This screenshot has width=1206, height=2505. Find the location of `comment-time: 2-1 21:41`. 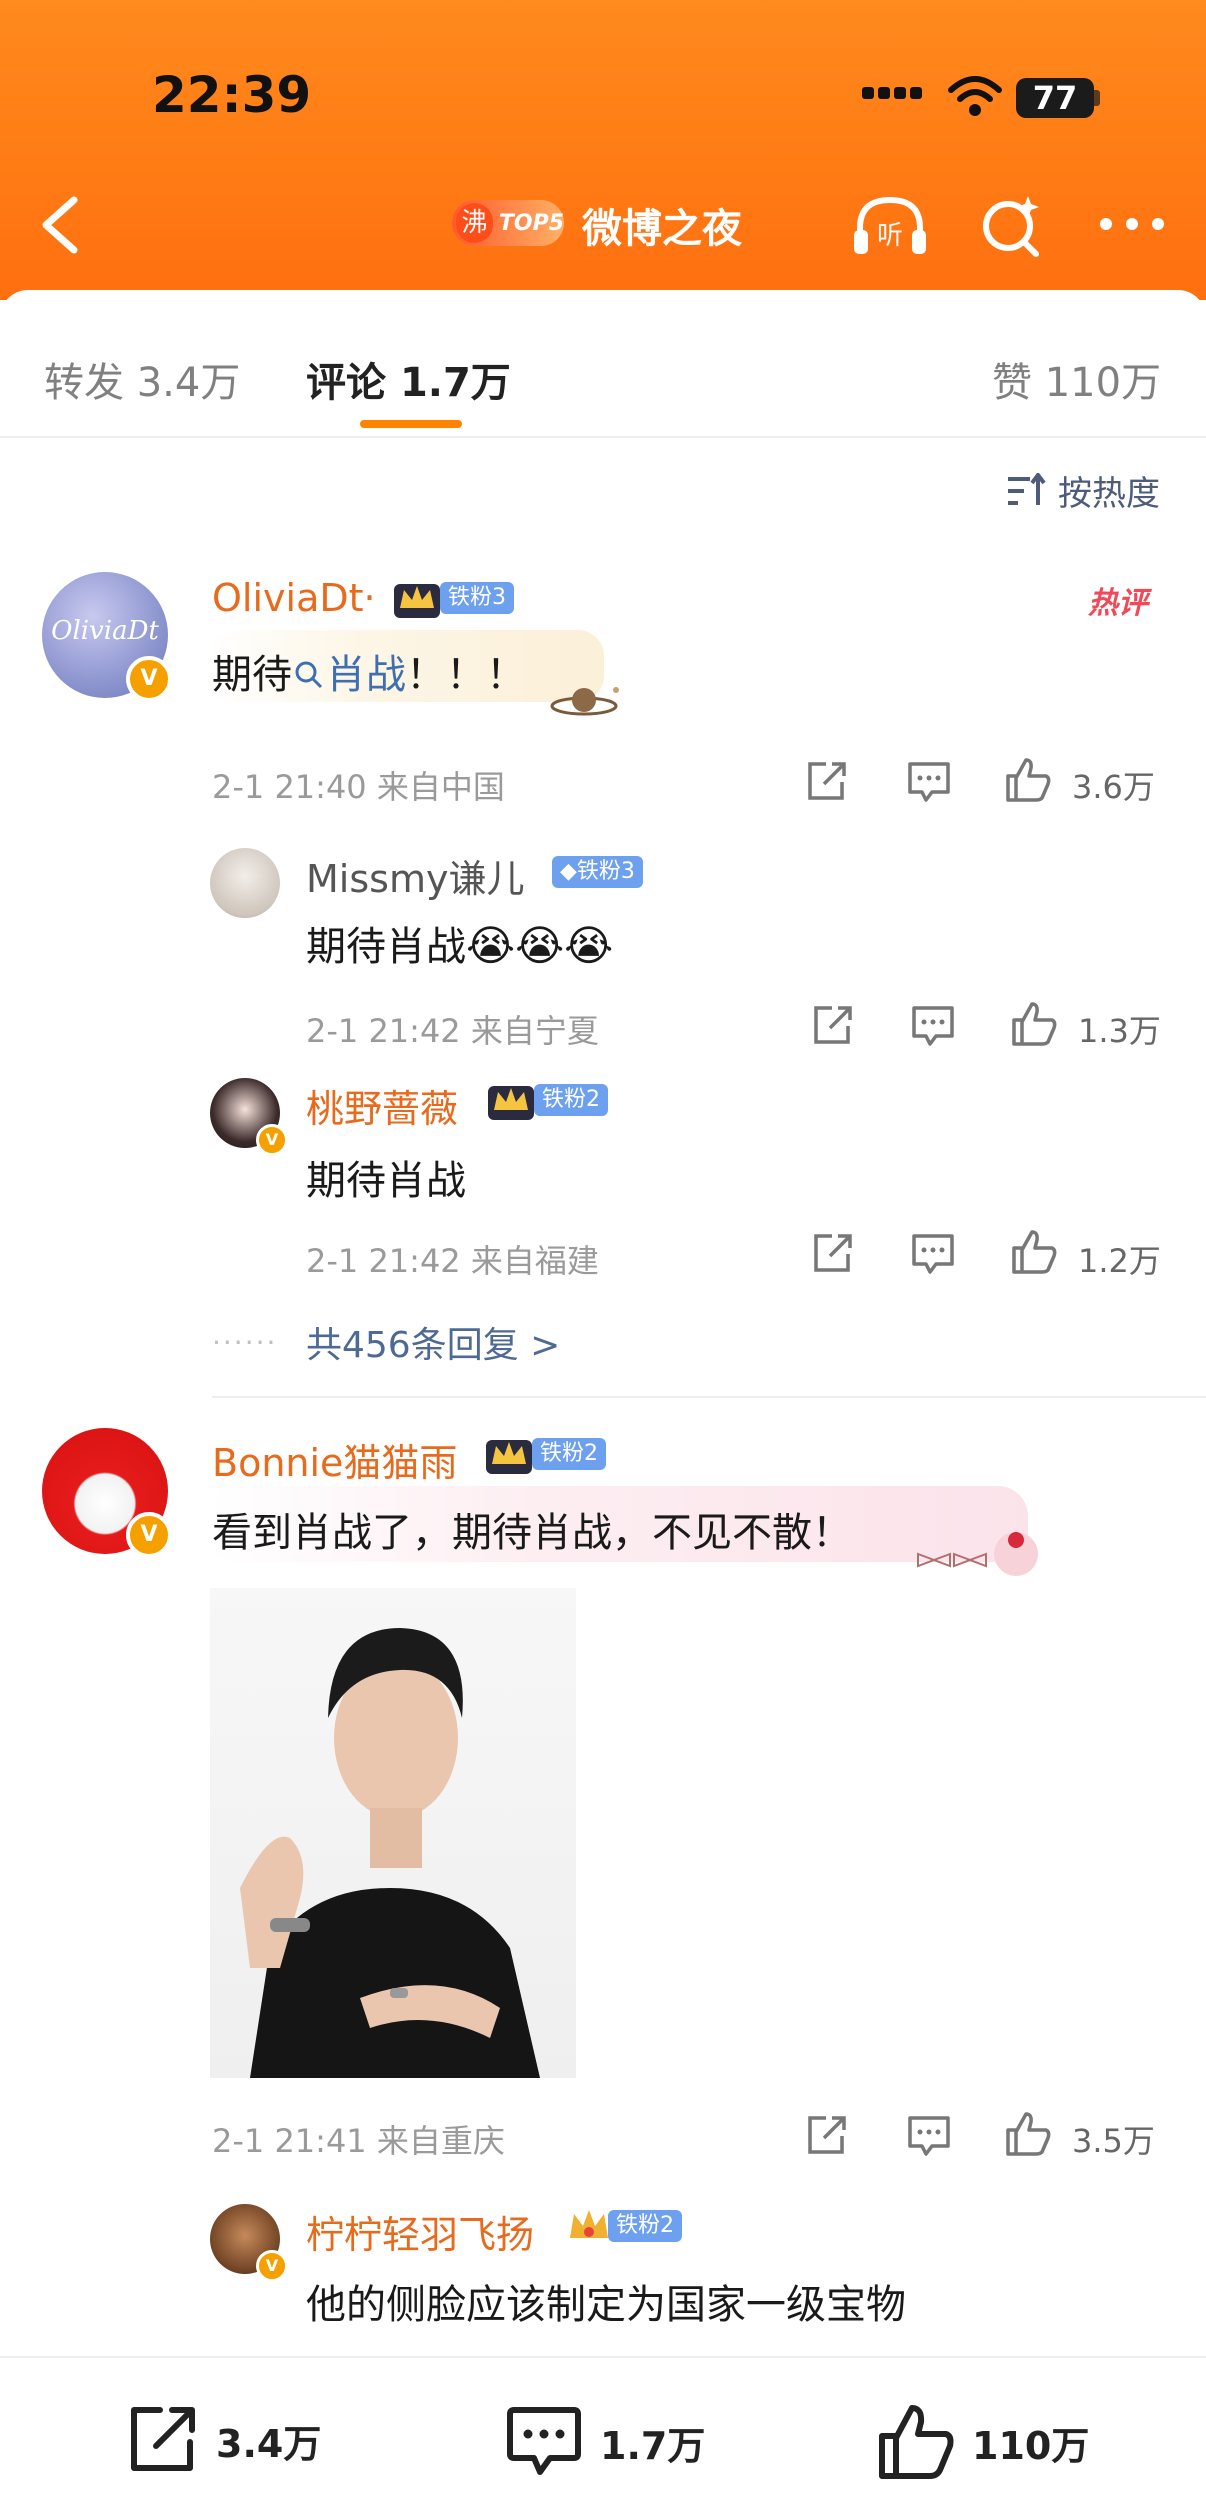

comment-time: 2-1 21:41 is located at coordinates (289, 2141).